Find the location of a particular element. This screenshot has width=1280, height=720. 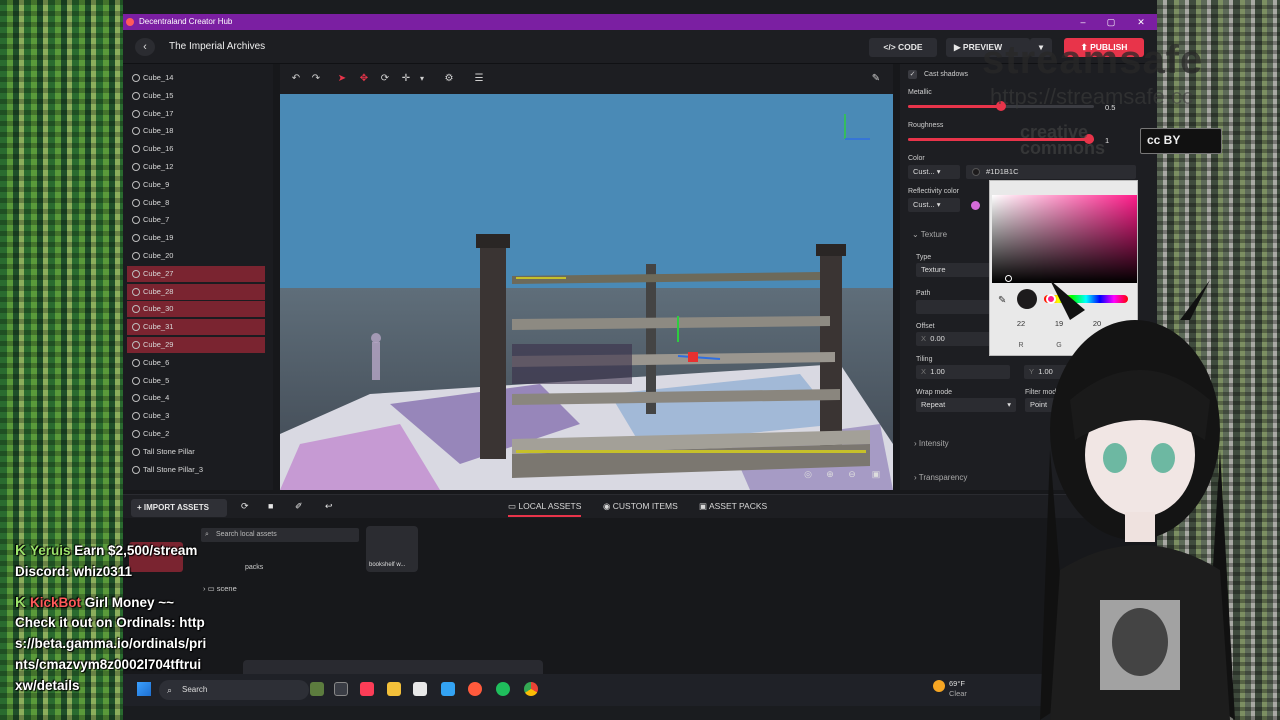

tree-item: Cube_14 is located at coordinates (196, 78).